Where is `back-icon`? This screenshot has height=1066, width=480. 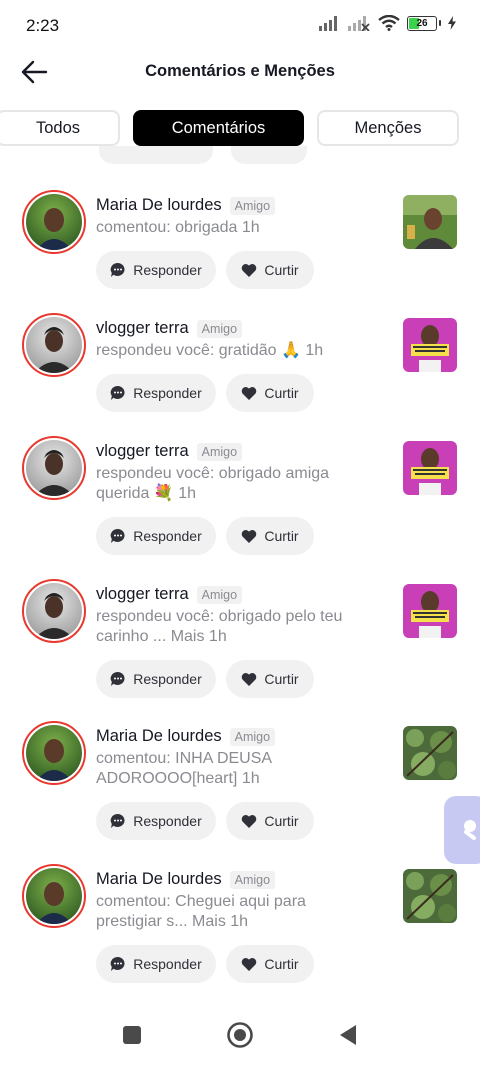 back-icon is located at coordinates (348, 1035).